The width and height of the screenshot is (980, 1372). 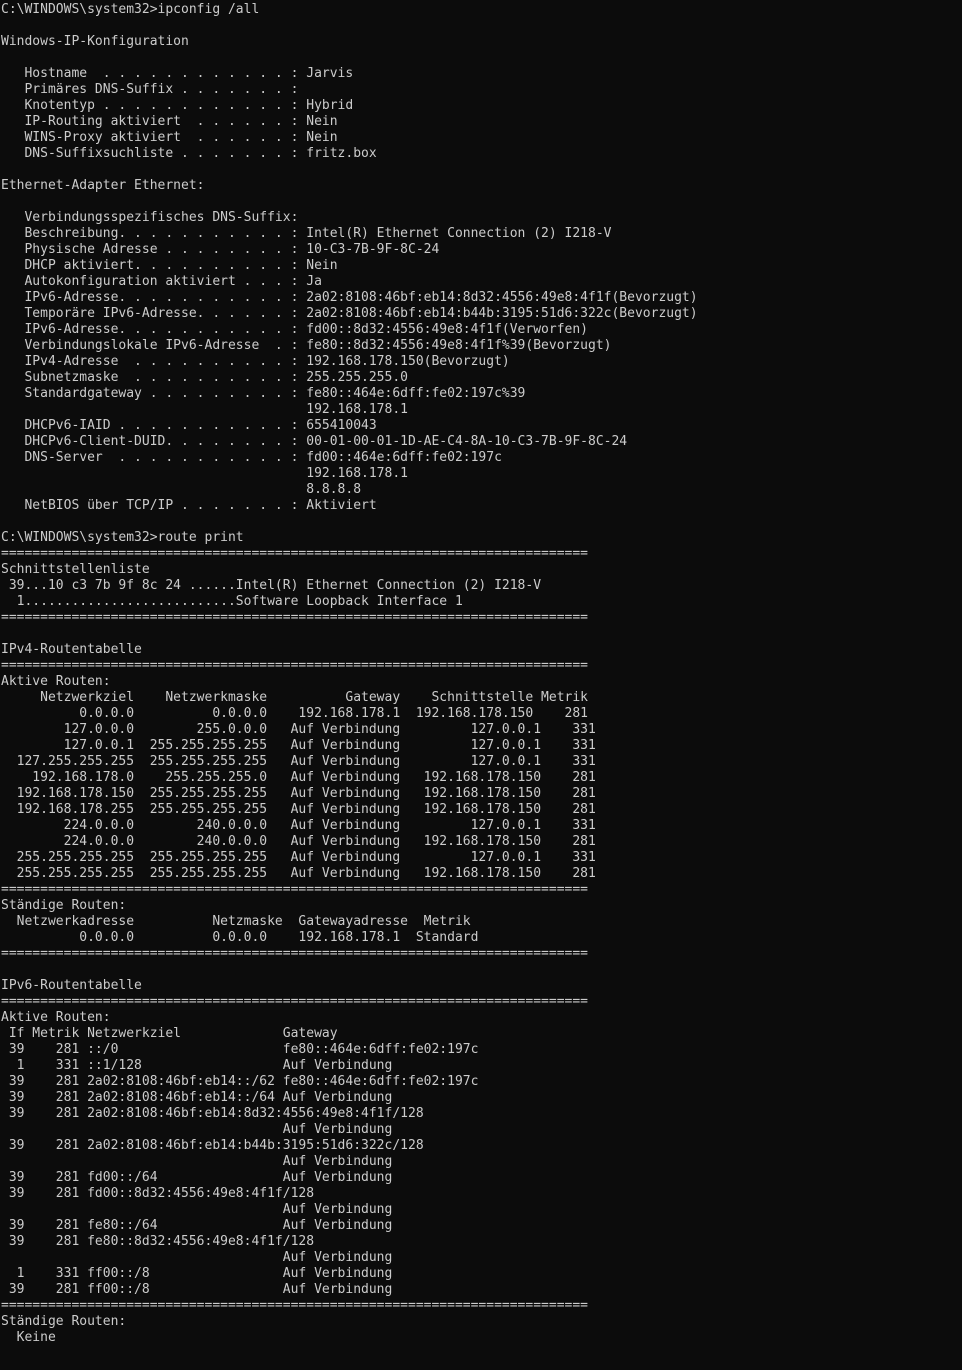 What do you see at coordinates (130, 9) in the screenshot?
I see `console-line: C:\WINDOWS\system32>ipconfig /all` at bounding box center [130, 9].